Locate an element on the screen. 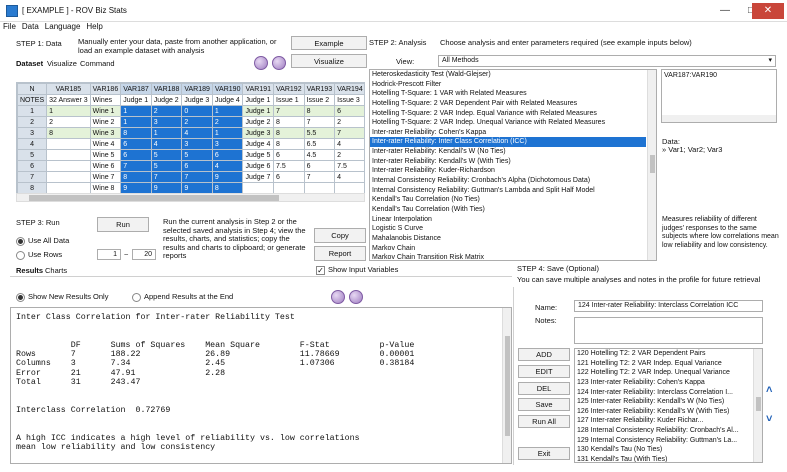  show-new-results-radio: Show New Results Only is located at coordinates (62, 297).